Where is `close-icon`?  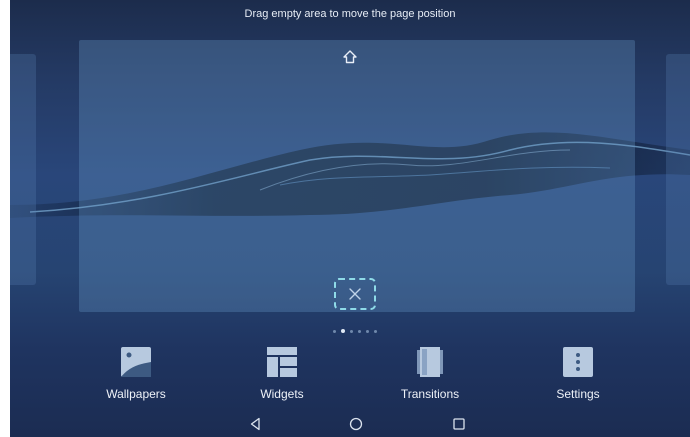 close-icon is located at coordinates (355, 294).